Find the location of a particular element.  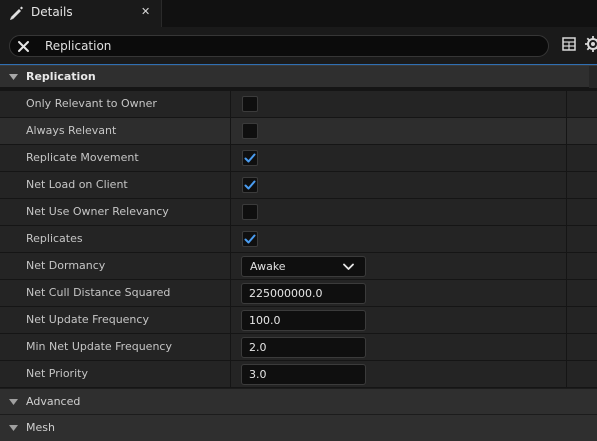

section-header-replication: Replication is located at coordinates (298, 76).